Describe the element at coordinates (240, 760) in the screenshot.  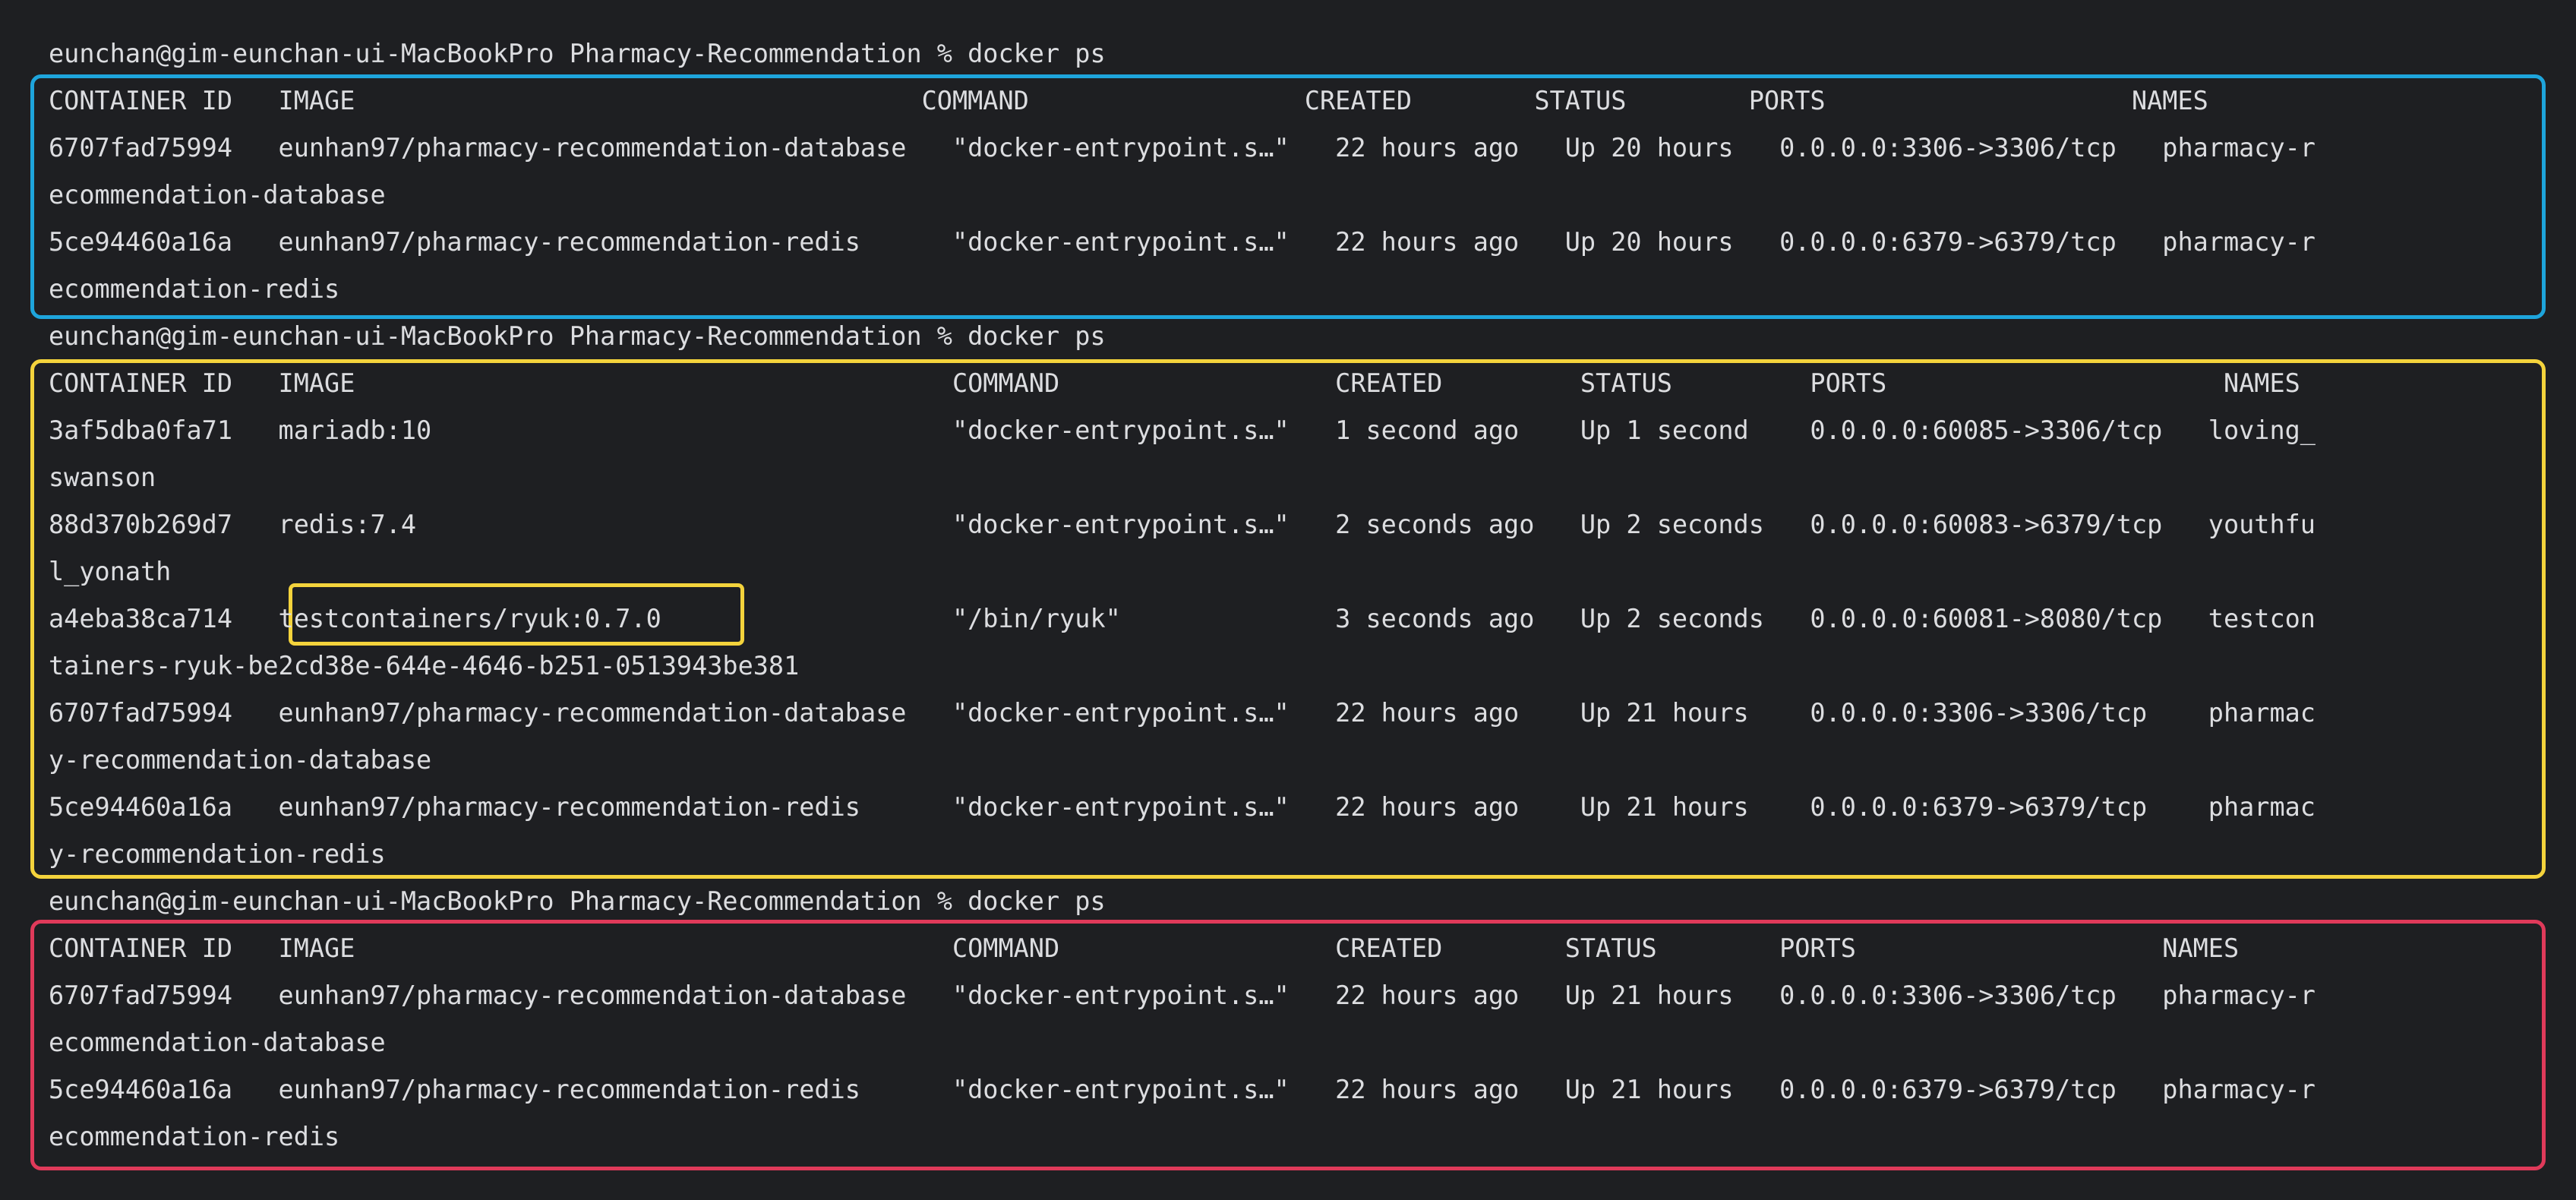
I see `table-row-wrap: y-recommendation-database` at that location.